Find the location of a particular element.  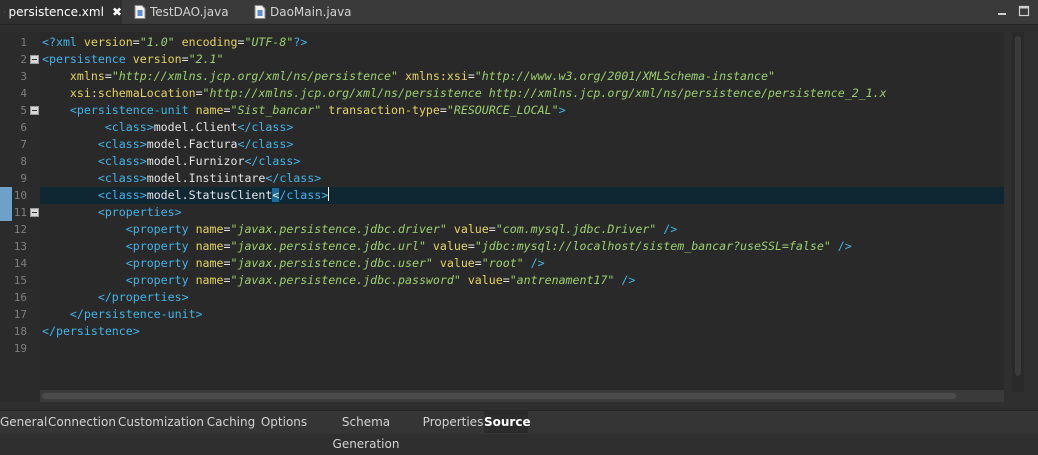

code-text: <class>model.Client</class> is located at coordinates (167, 127).